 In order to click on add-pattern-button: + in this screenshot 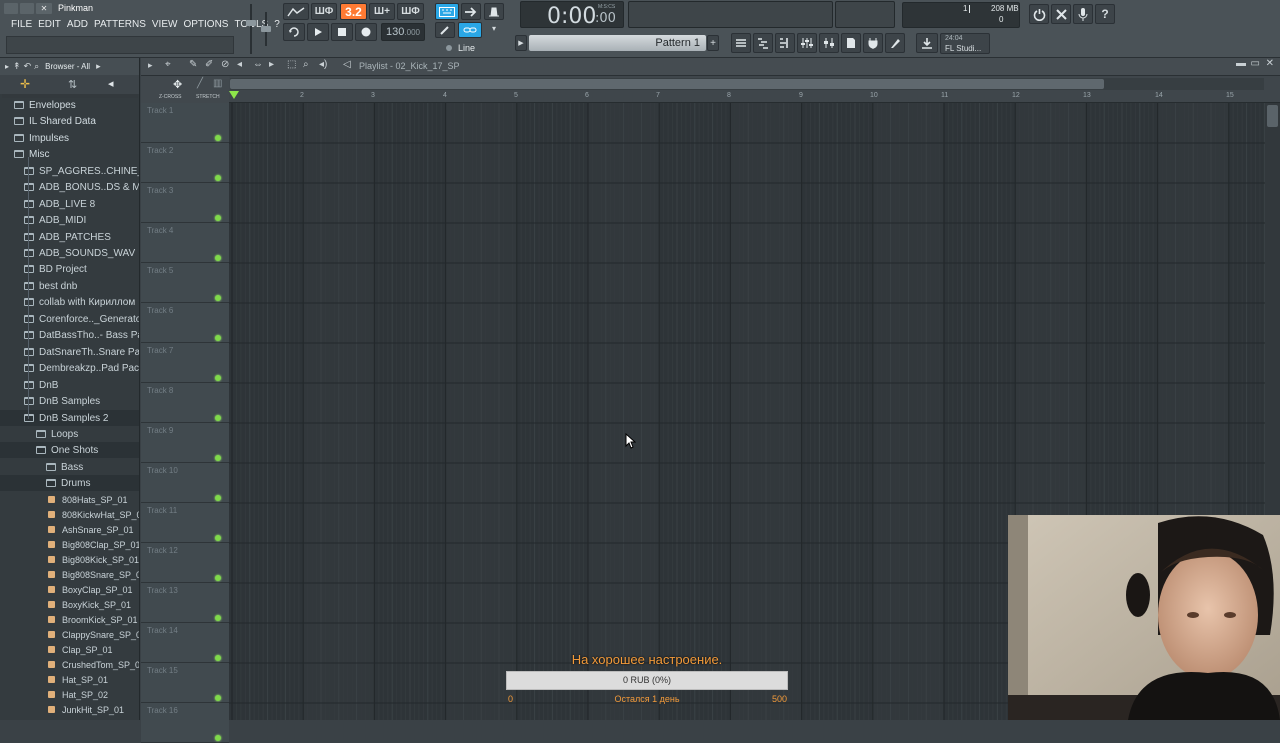, I will do `click(713, 43)`.